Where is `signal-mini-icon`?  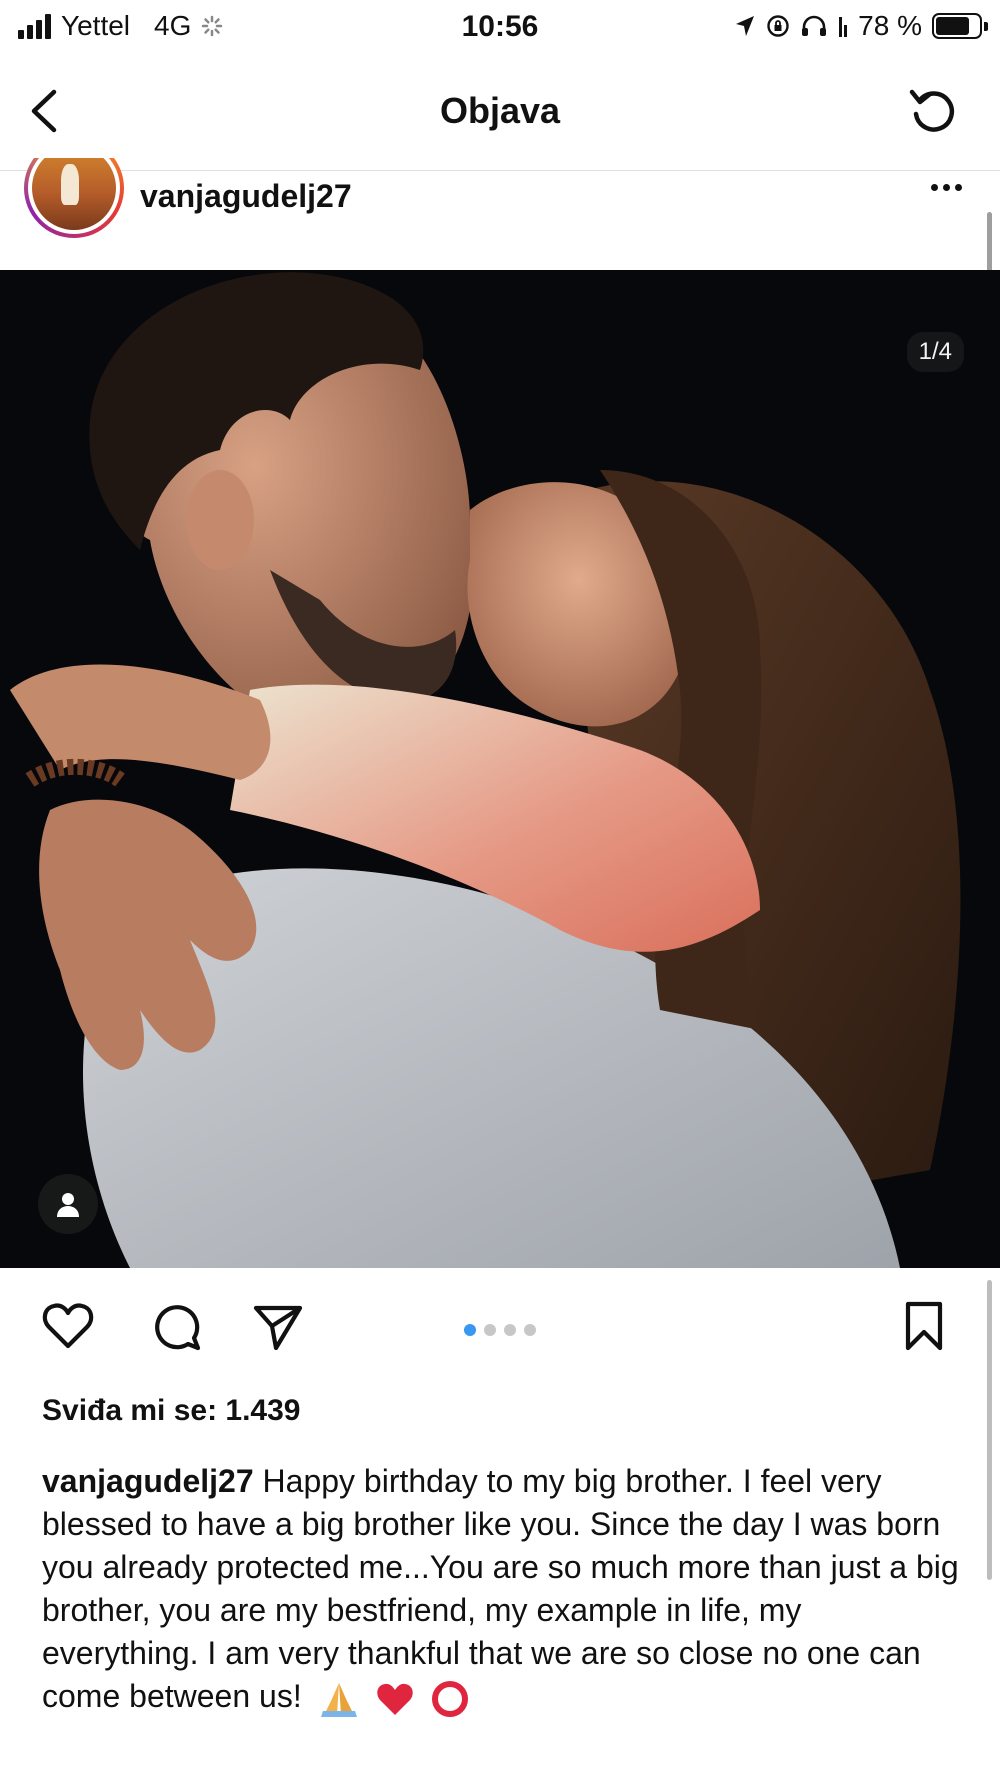
signal-mini-icon is located at coordinates (843, 27).